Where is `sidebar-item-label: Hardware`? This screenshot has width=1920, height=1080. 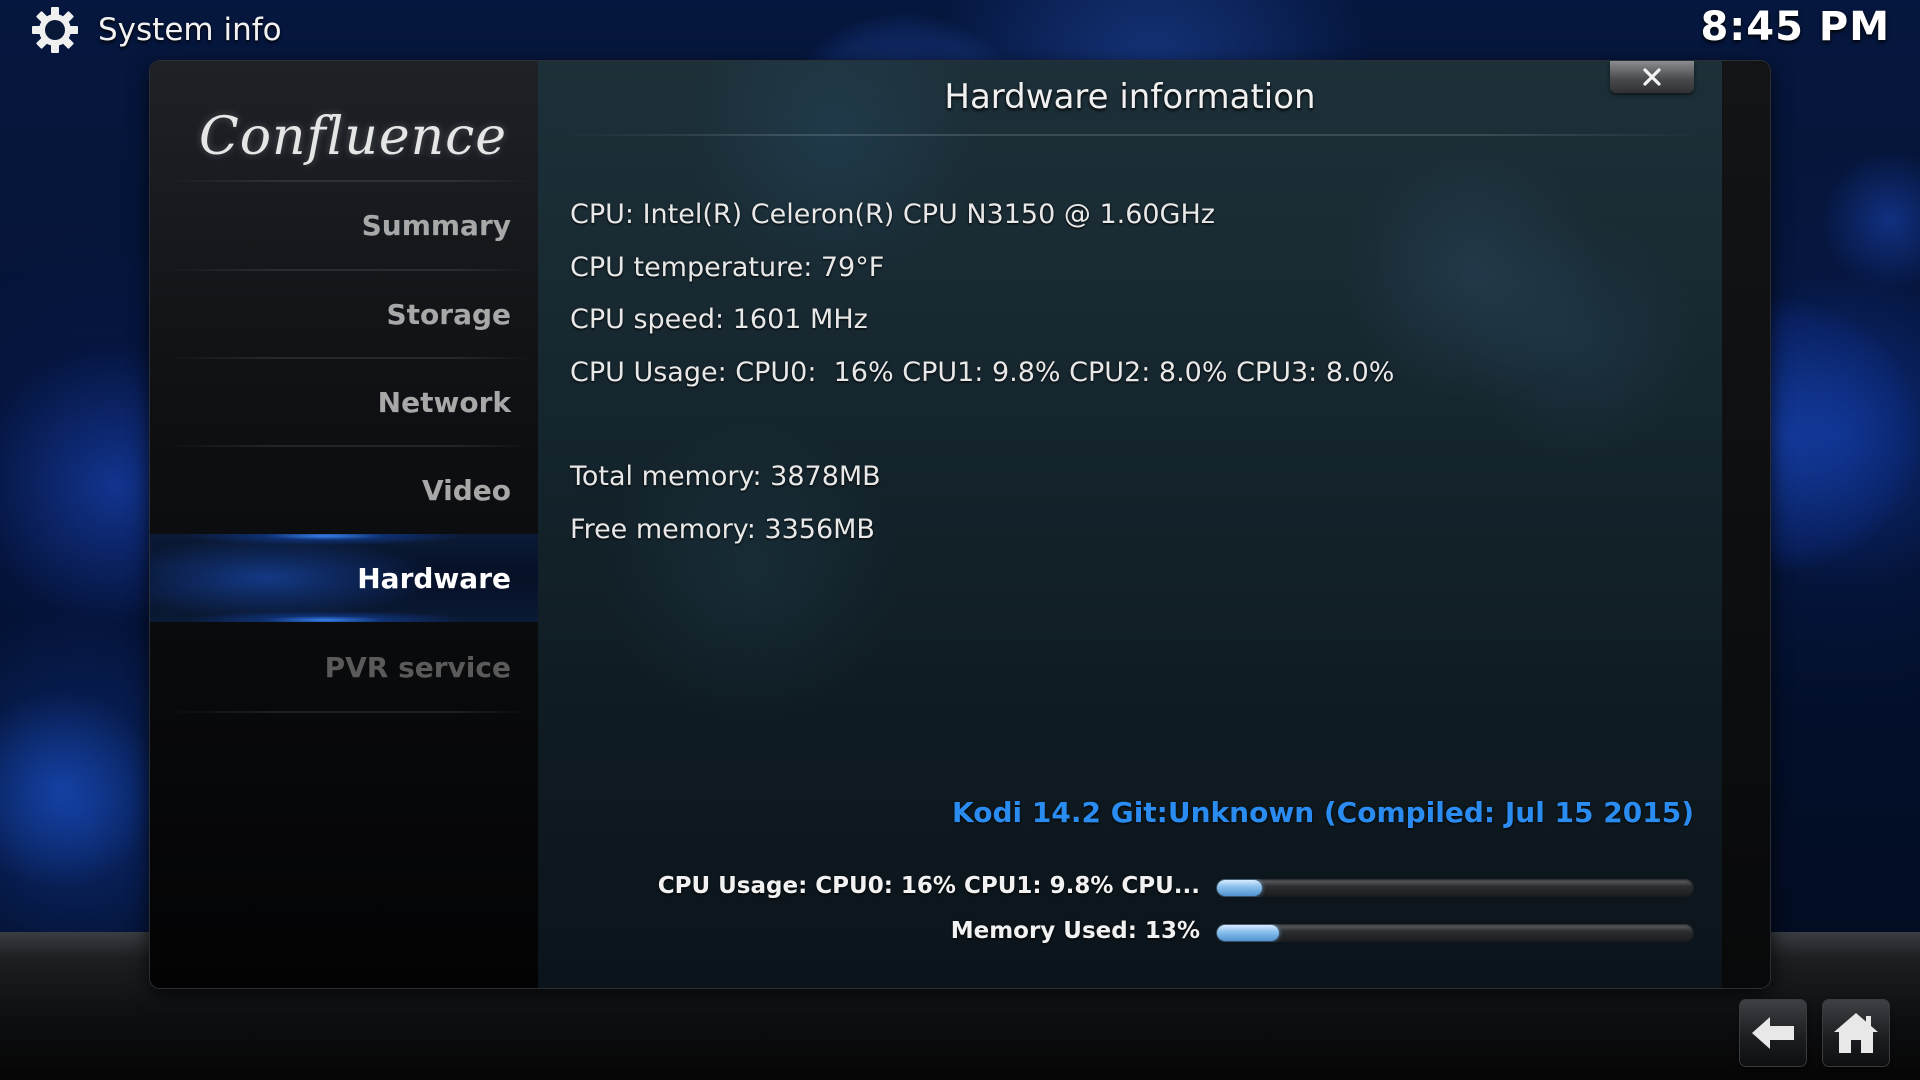 sidebar-item-label: Hardware is located at coordinates (434, 578).